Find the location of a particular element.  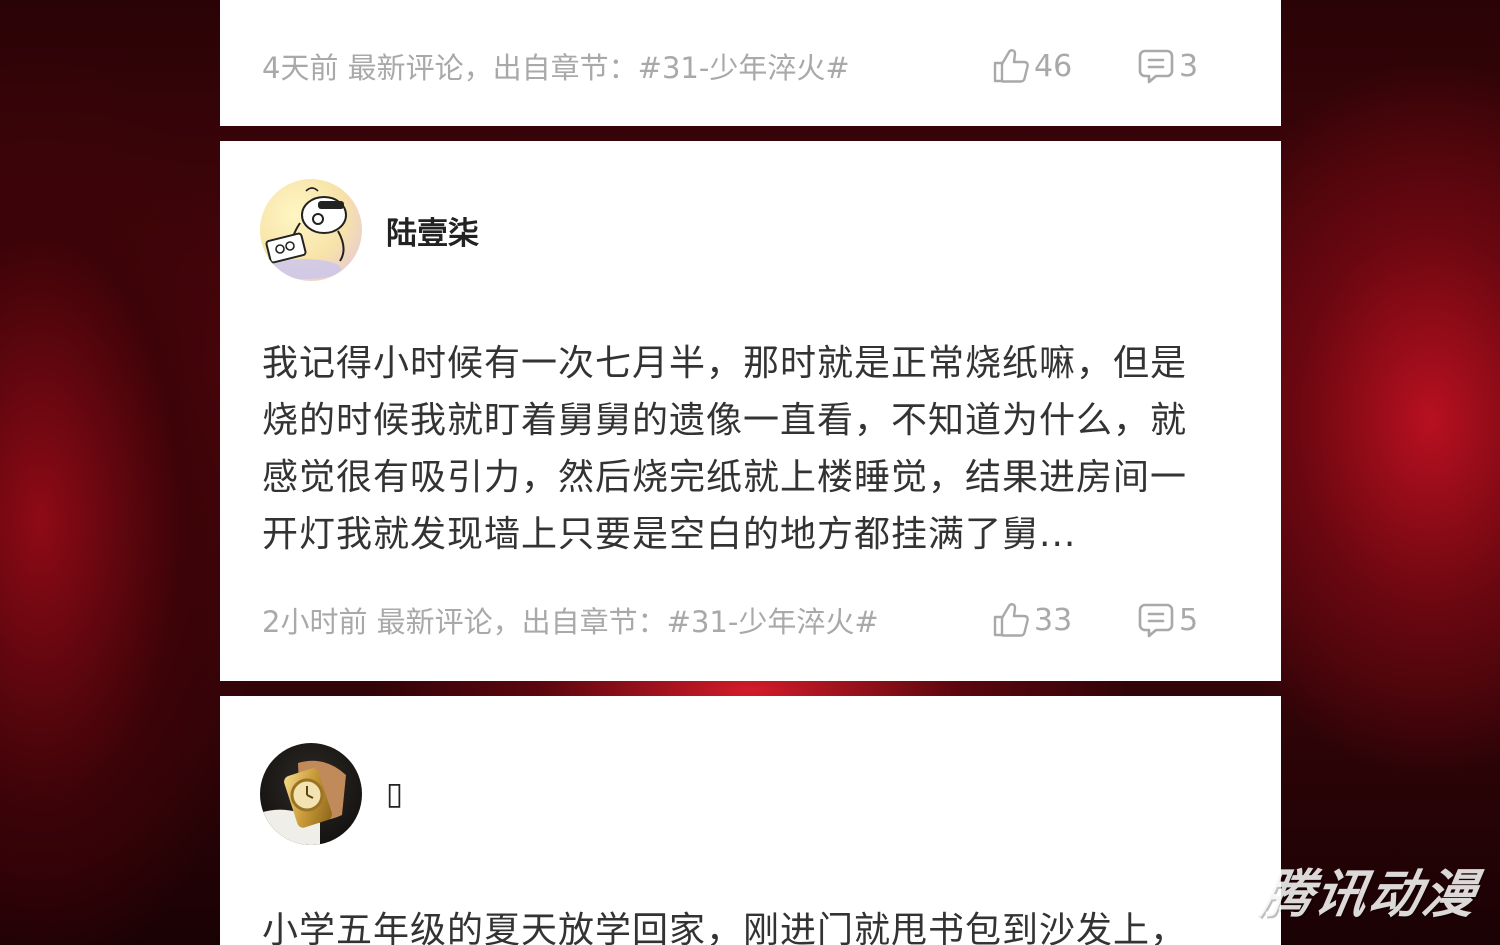

reply-button: 5 is located at coordinates (1167, 620).